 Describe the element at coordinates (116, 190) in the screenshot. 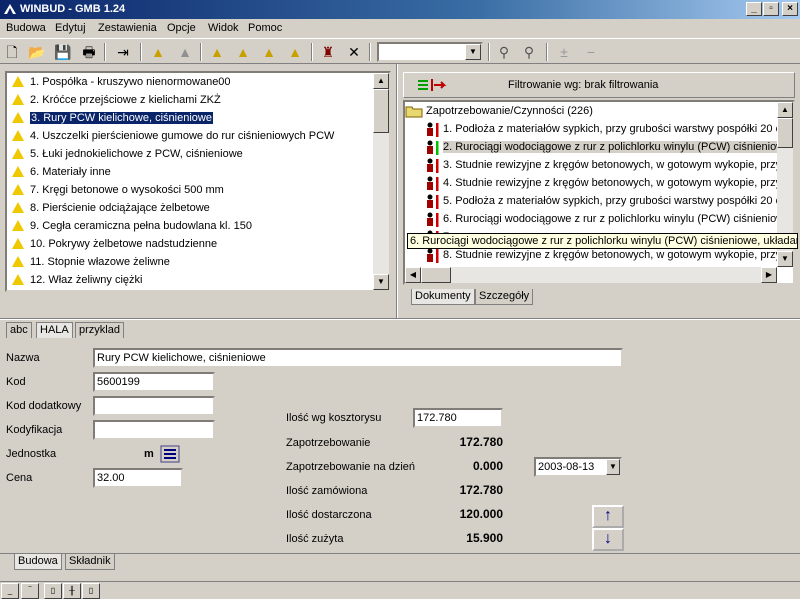

I see `list-item: 7. Kręgi betonowe o wysokości 500 mm` at that location.